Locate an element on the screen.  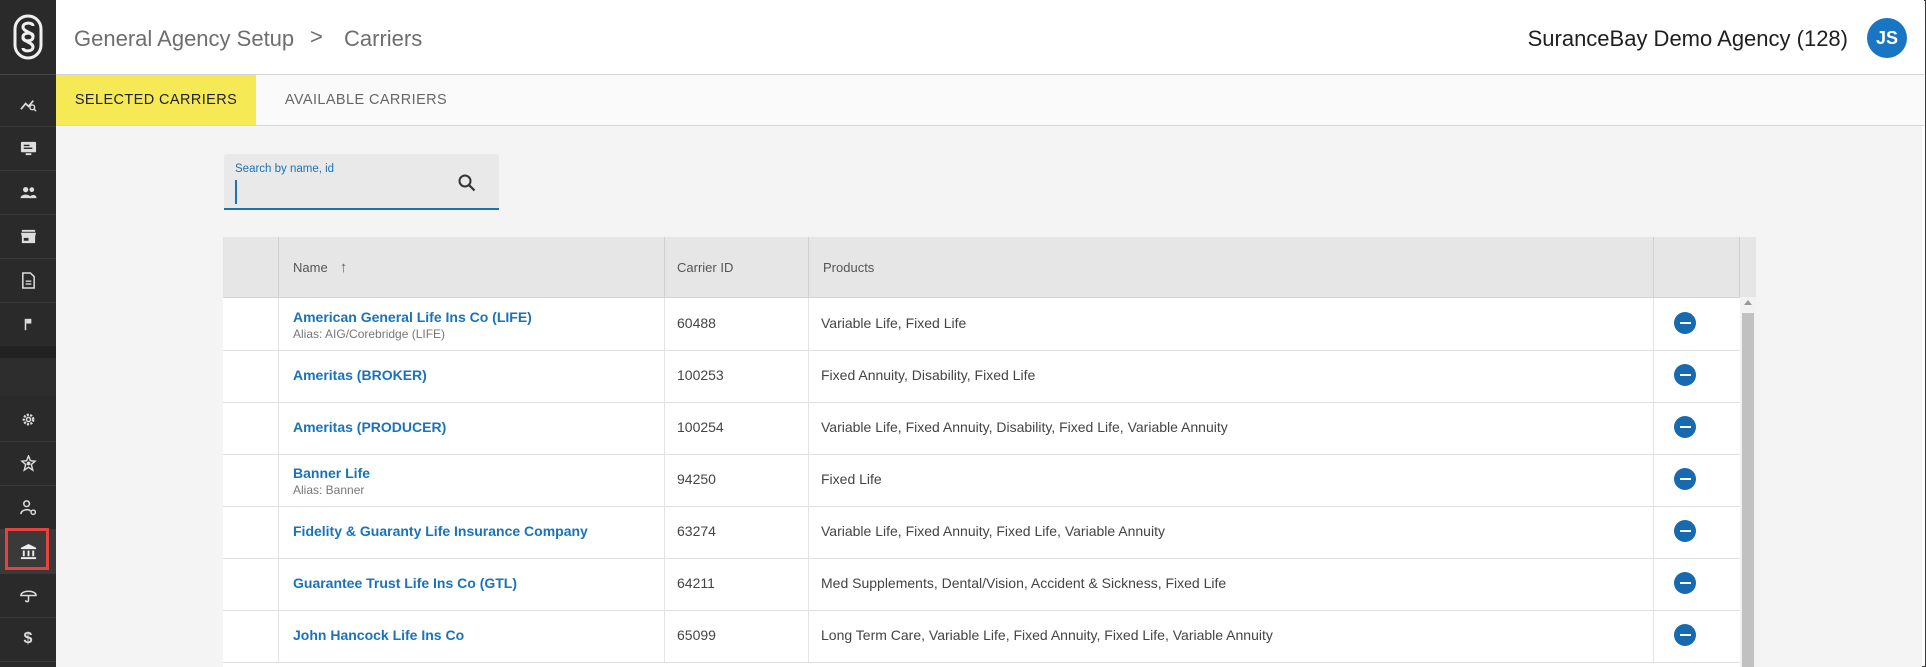
surancebay-logo is located at coordinates (28, 37).